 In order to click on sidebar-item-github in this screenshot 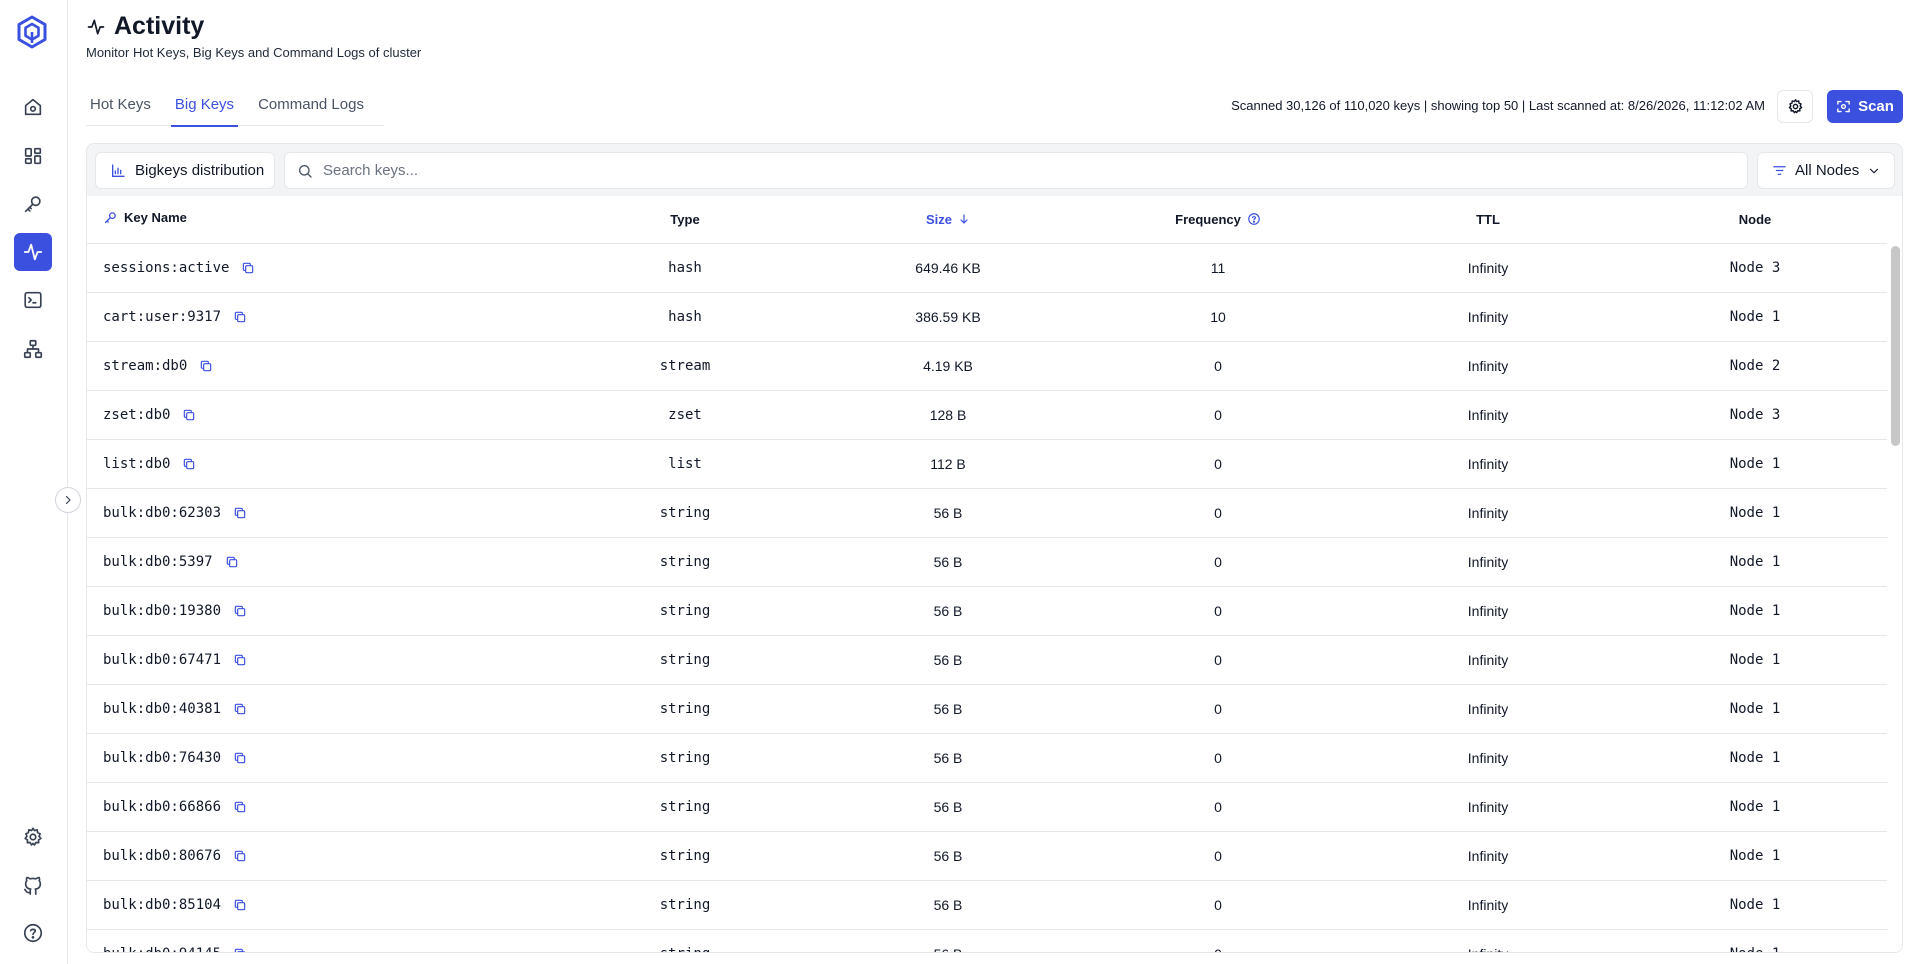, I will do `click(33, 885)`.